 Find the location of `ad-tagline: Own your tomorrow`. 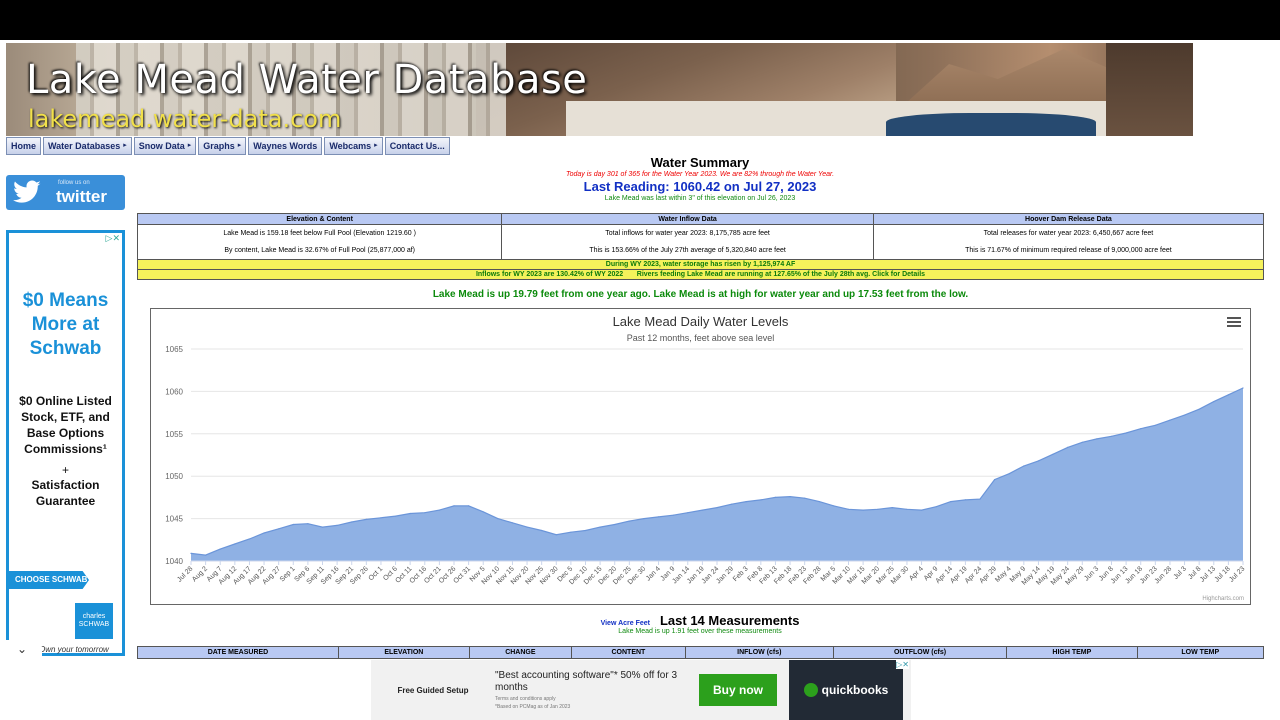

ad-tagline: Own your tomorrow is located at coordinates (74, 649).